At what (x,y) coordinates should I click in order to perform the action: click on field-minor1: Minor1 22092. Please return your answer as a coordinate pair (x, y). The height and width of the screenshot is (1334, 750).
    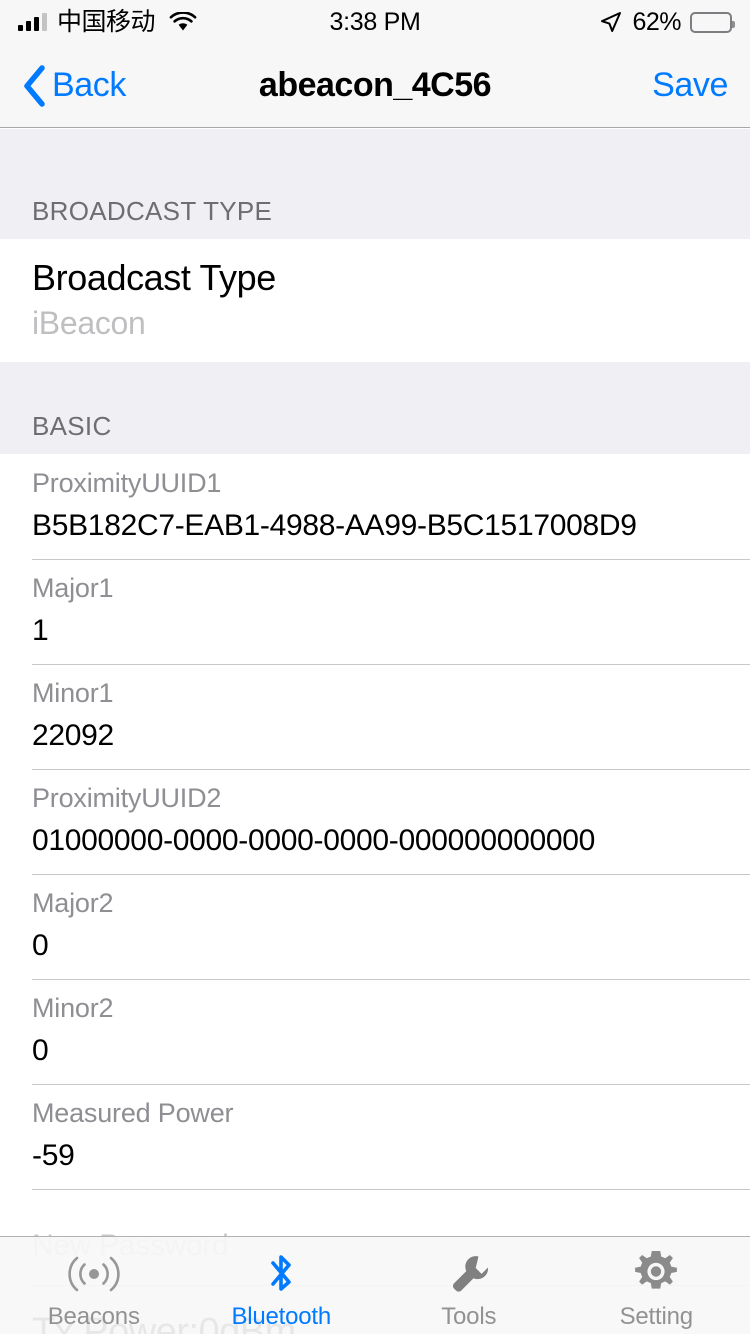
    Looking at the image, I should click on (375, 716).